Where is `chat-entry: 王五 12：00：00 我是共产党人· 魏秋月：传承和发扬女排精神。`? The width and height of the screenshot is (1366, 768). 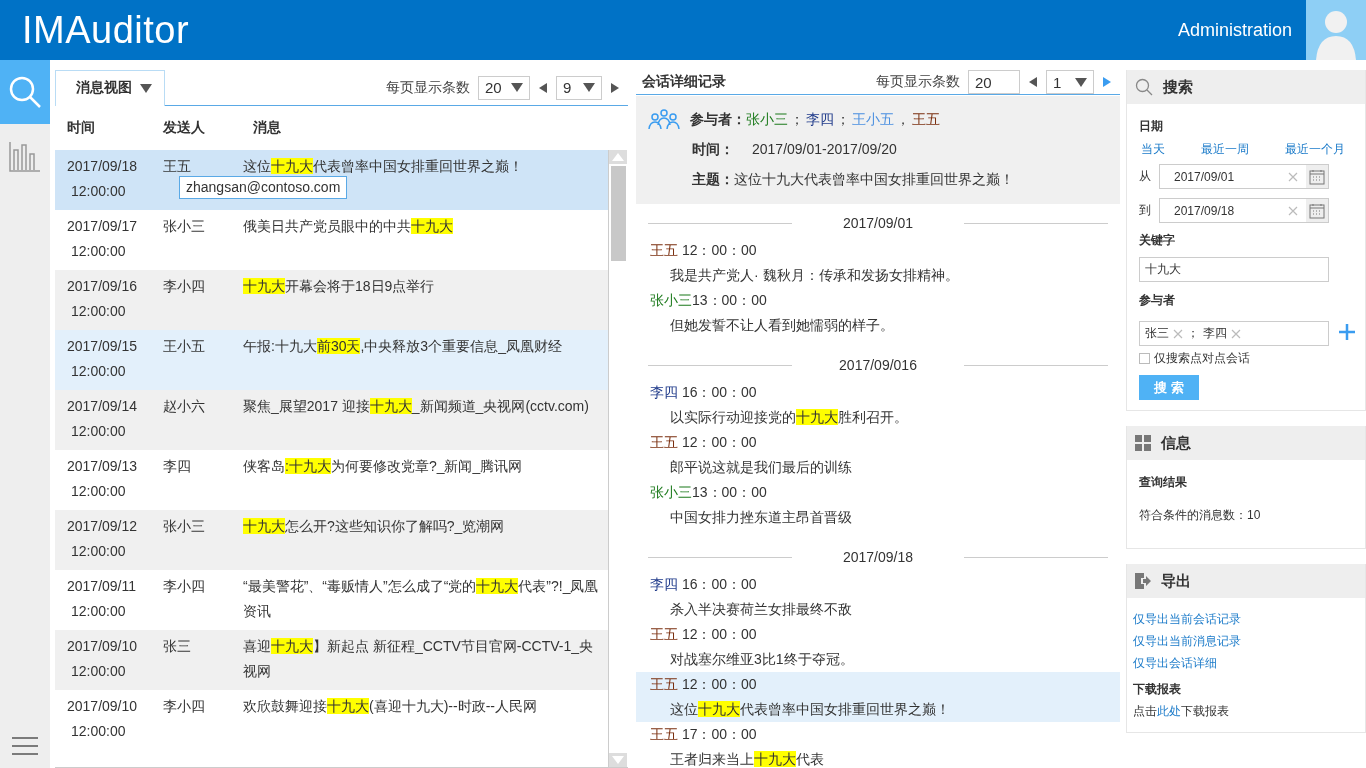 chat-entry: 王五 12：00：00 我是共产党人· 魏秋月：传承和发扬女排精神。 is located at coordinates (878, 263).